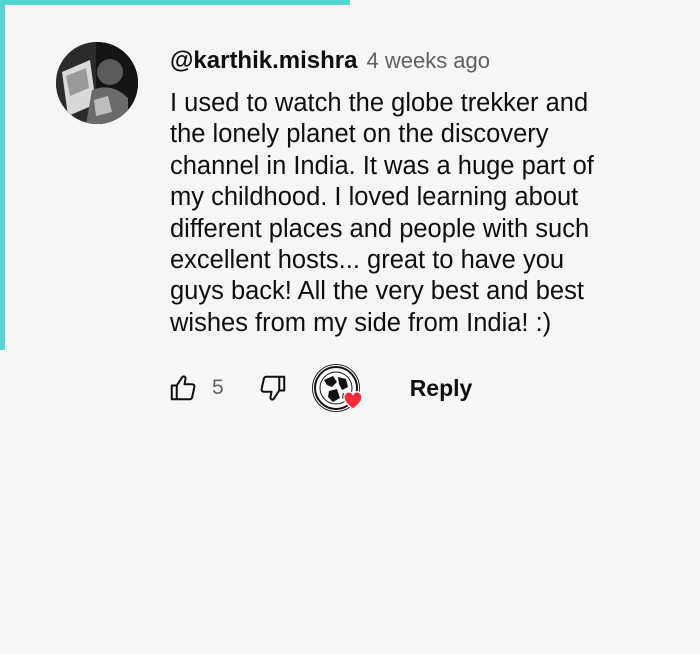 The width and height of the screenshot is (700, 654). I want to click on comment-timestamp: 4 weeks ago, so click(428, 61).